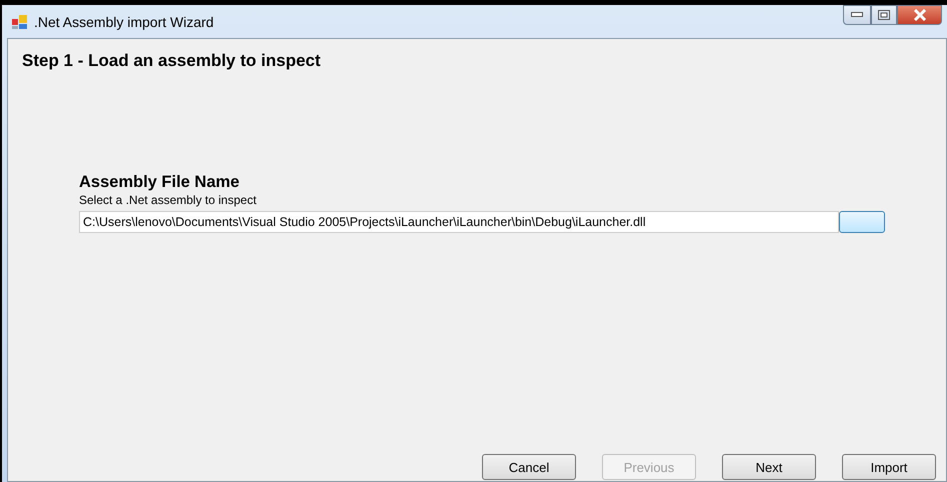 This screenshot has height=482, width=947. What do you see at coordinates (459, 222) in the screenshot?
I see `file-path-field: C:\Users\lenovo\Documents\Visual Studio 2005\Projects\iLauncher\iLauncher\bin\Debug\iLauncher.dll` at bounding box center [459, 222].